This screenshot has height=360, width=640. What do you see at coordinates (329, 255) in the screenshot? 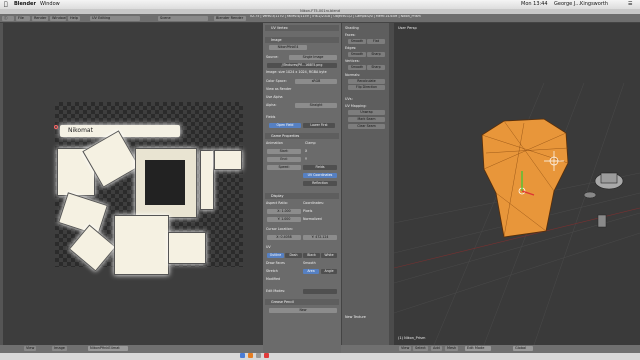
I see `tab-white: White` at bounding box center [329, 255].